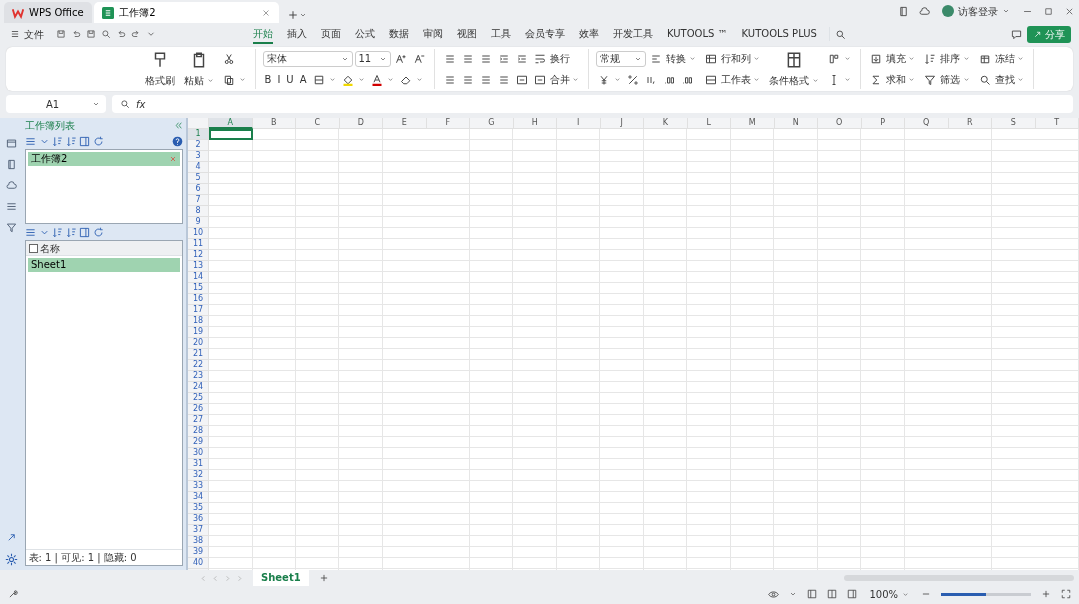 The width and height of the screenshot is (1079, 604). What do you see at coordinates (198, 244) in the screenshot?
I see `row-header: 11` at bounding box center [198, 244].